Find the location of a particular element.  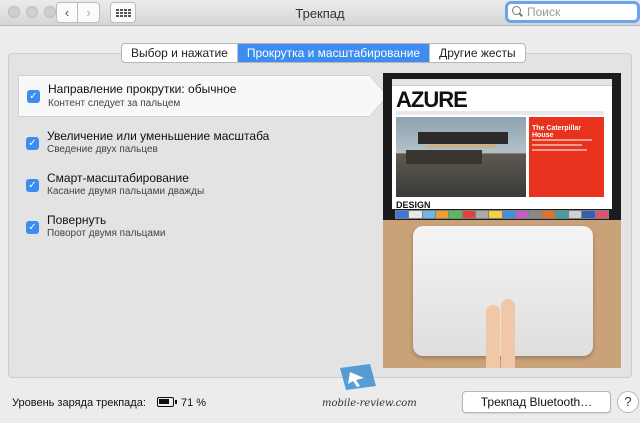

scroll-direction-checkbox: ✓ is located at coordinates (33, 96).